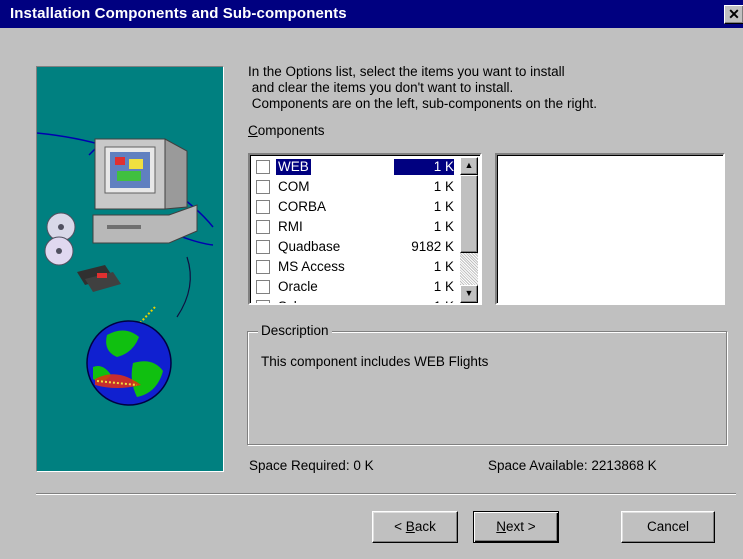 The height and width of the screenshot is (559, 743). What do you see at coordinates (610, 229) in the screenshot?
I see `subcomponents-listbox` at bounding box center [610, 229].